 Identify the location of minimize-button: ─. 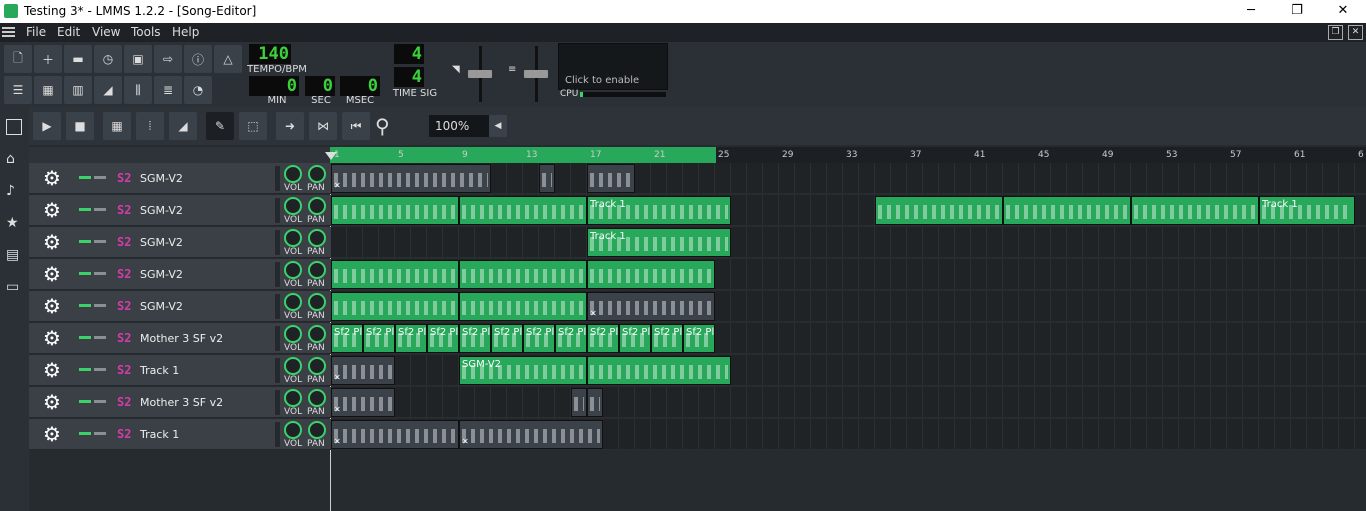
(1251, 11).